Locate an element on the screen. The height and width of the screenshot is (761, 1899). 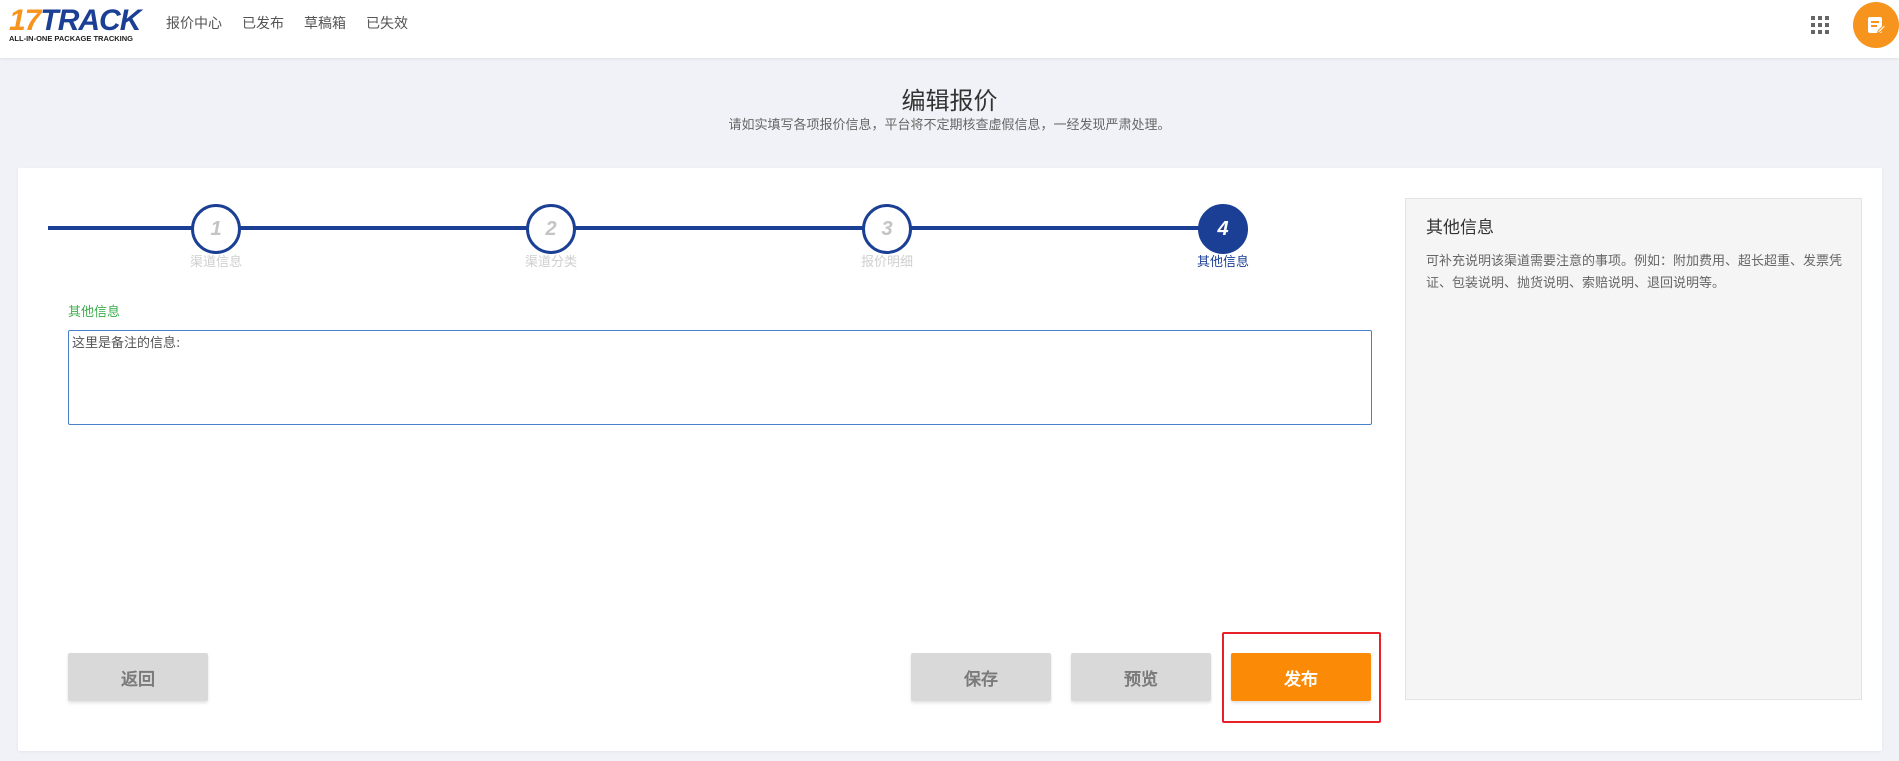
main-nav: 报价中心 已发布 草稿箱 已失效 is located at coordinates (297, 24).